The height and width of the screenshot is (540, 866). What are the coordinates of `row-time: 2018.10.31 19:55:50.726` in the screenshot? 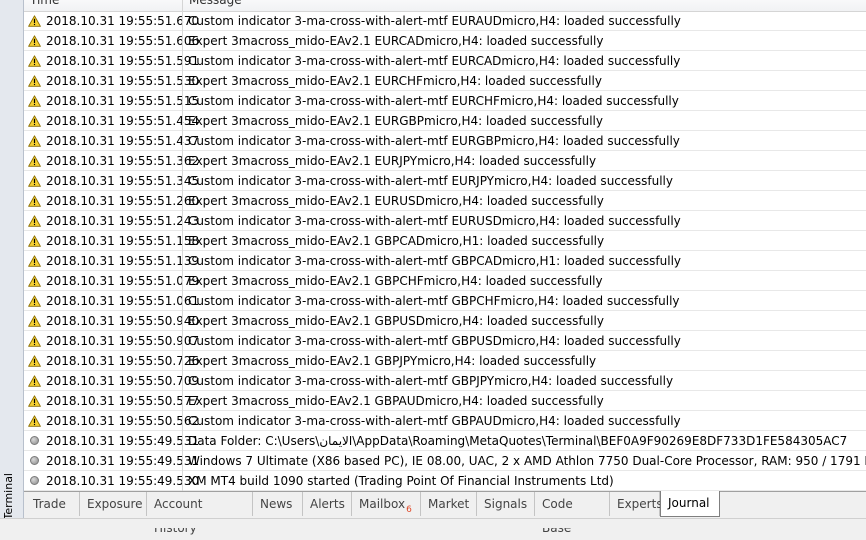 It's located at (123, 361).